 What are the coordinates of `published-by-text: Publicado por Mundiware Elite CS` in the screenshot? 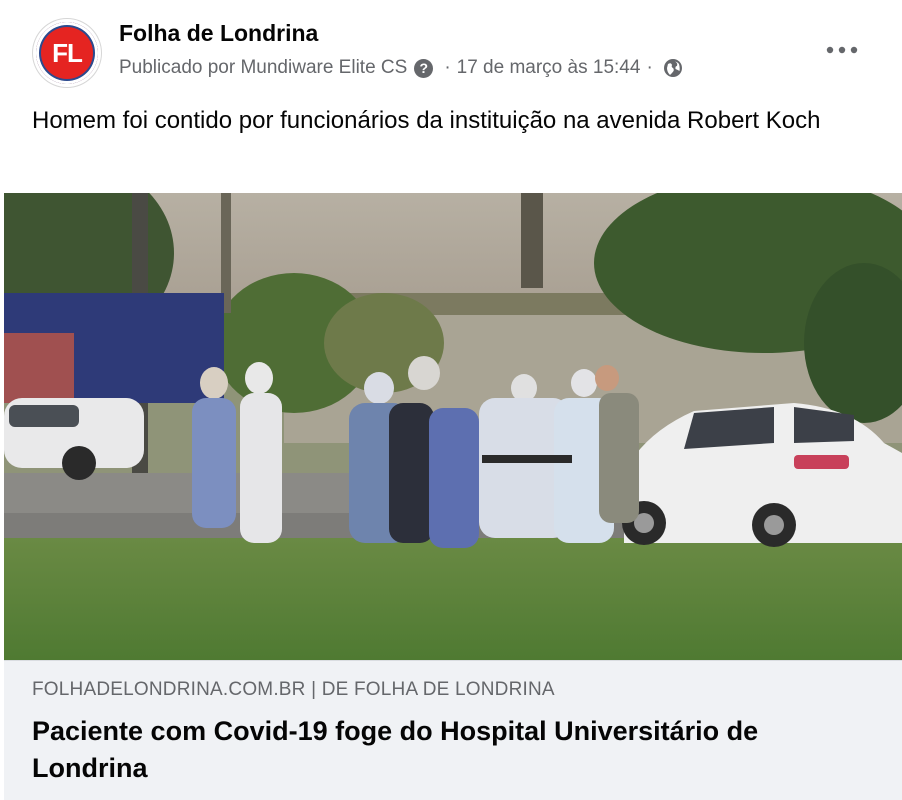 It's located at (263, 67).